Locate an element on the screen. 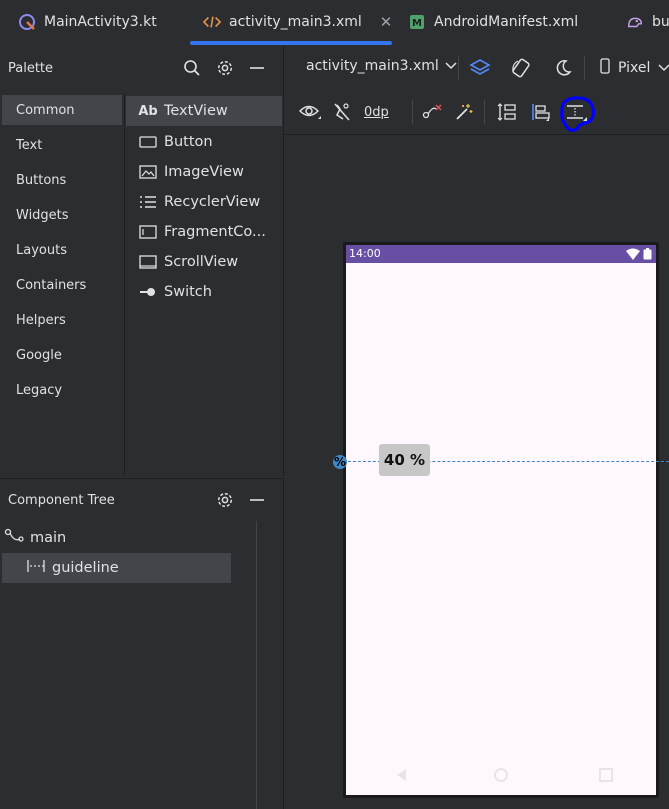 The image size is (669, 809). category-text: Text is located at coordinates (62, 145).